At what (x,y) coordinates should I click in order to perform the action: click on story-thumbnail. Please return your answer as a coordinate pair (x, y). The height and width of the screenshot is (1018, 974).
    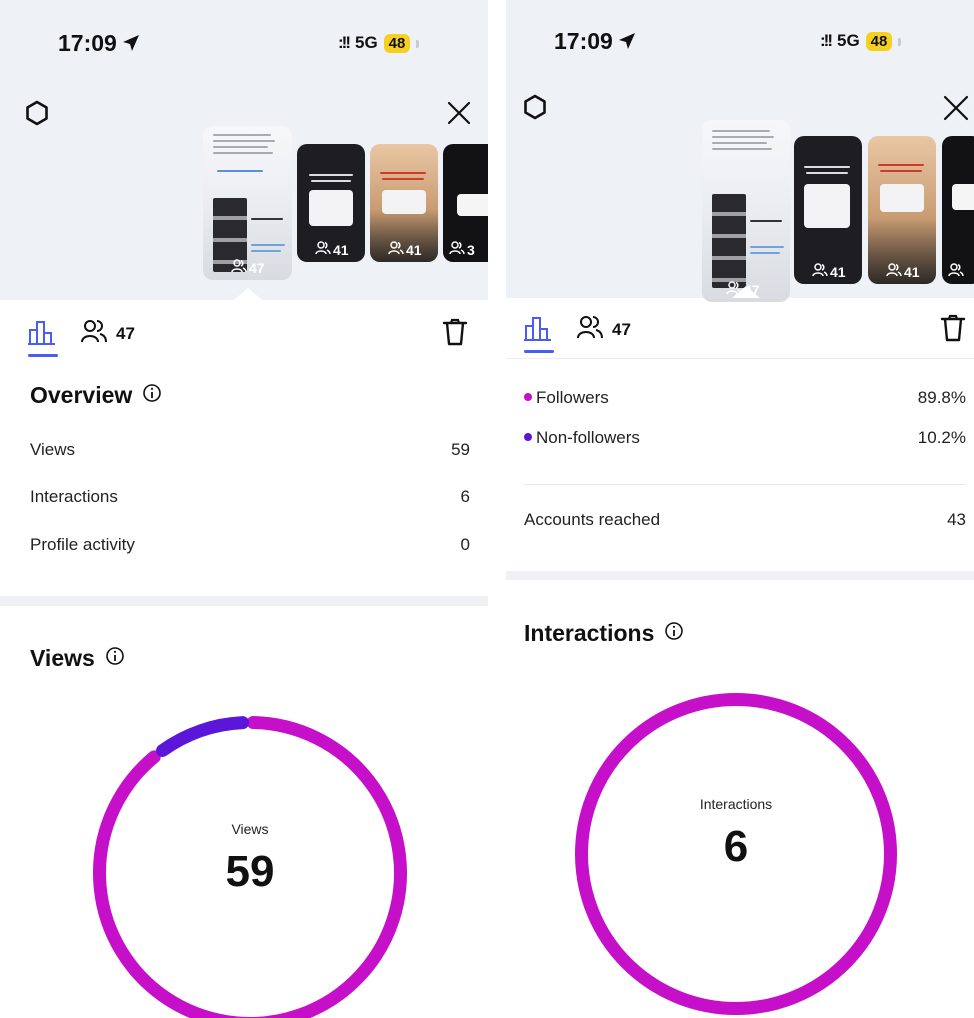
    Looking at the image, I should click on (958, 210).